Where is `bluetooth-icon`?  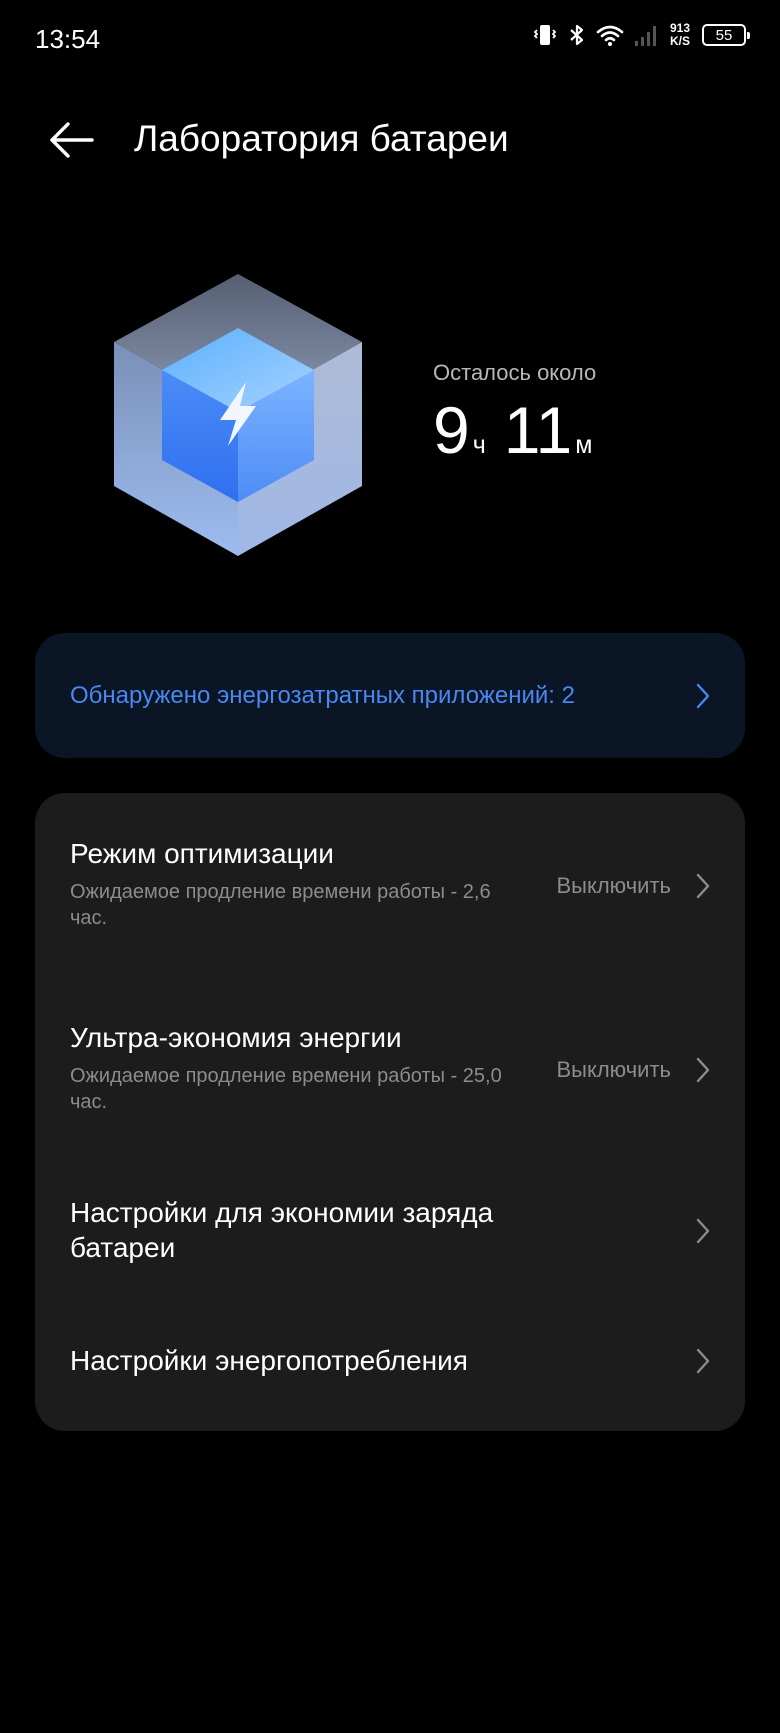 bluetooth-icon is located at coordinates (577, 35).